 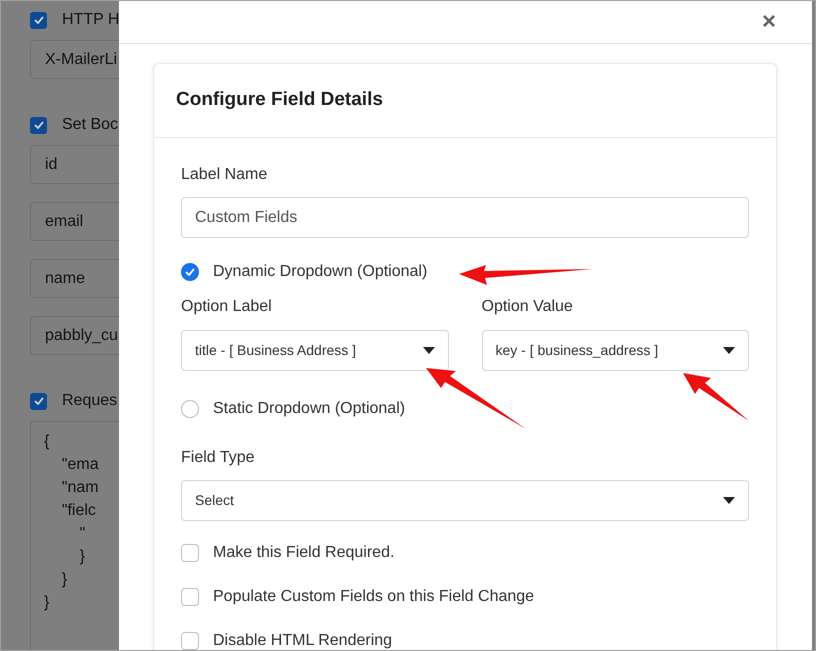 I want to click on field-label: Label Name, so click(x=224, y=175).